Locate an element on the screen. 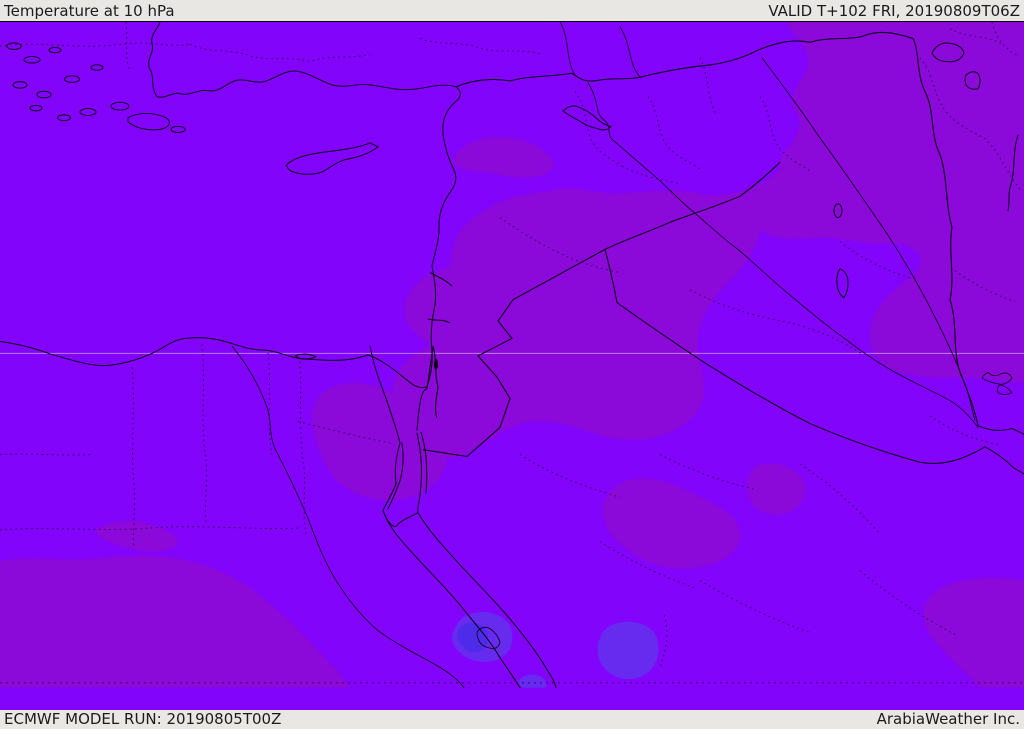  dead-sea is located at coordinates (436, 364).